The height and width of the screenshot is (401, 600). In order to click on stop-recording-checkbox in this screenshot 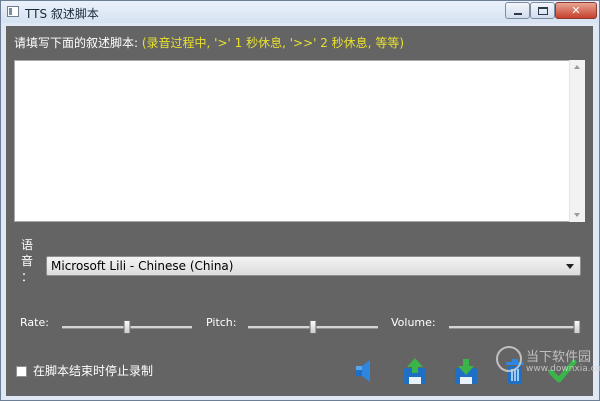, I will do `click(21, 371)`.